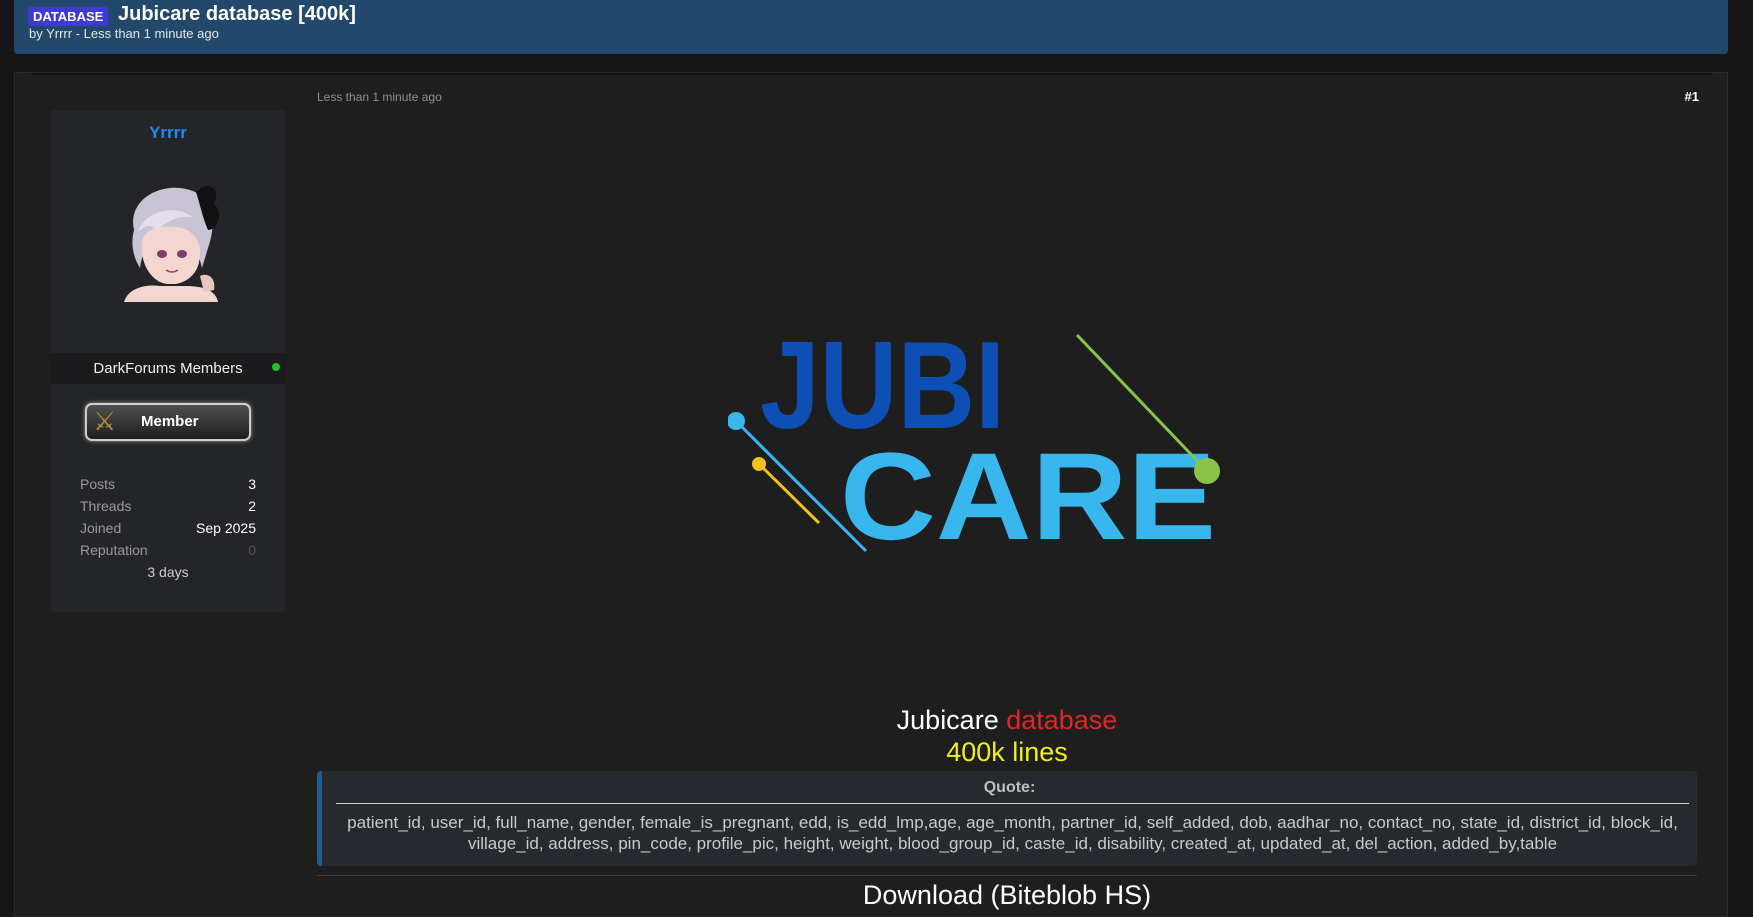 This screenshot has width=1753, height=917. What do you see at coordinates (168, 572) in the screenshot?
I see `stat-footer: 3 days` at bounding box center [168, 572].